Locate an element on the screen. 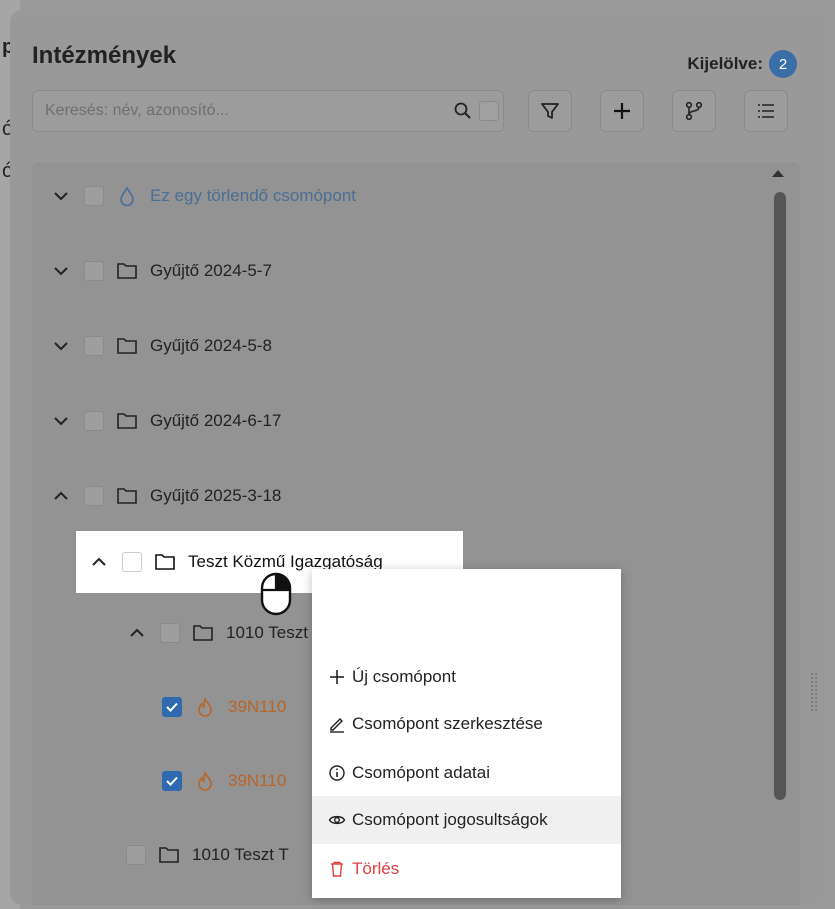 The image size is (835, 909). row-label: Gyűjtő 2025-3-18 is located at coordinates (216, 495).